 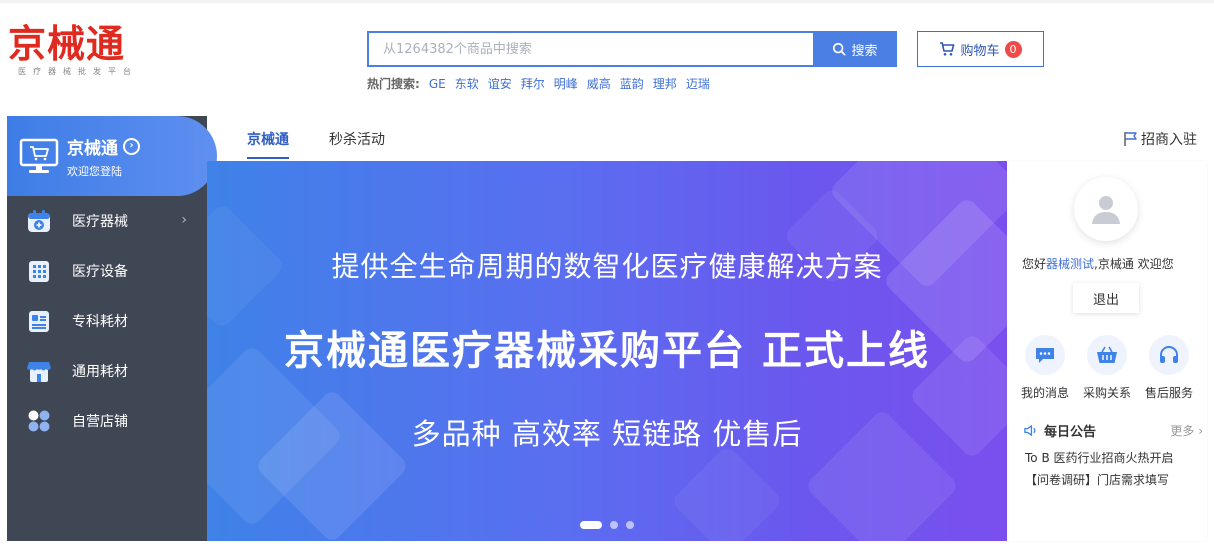 What do you see at coordinates (39, 421) in the screenshot?
I see `dots-grid-icon` at bounding box center [39, 421].